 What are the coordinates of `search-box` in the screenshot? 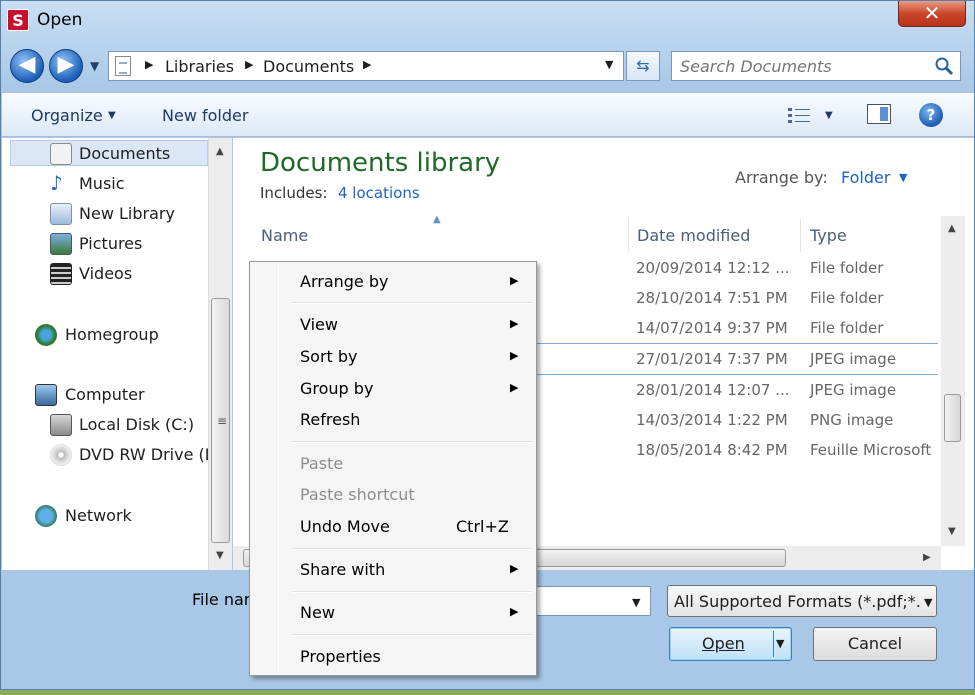 It's located at (816, 66).